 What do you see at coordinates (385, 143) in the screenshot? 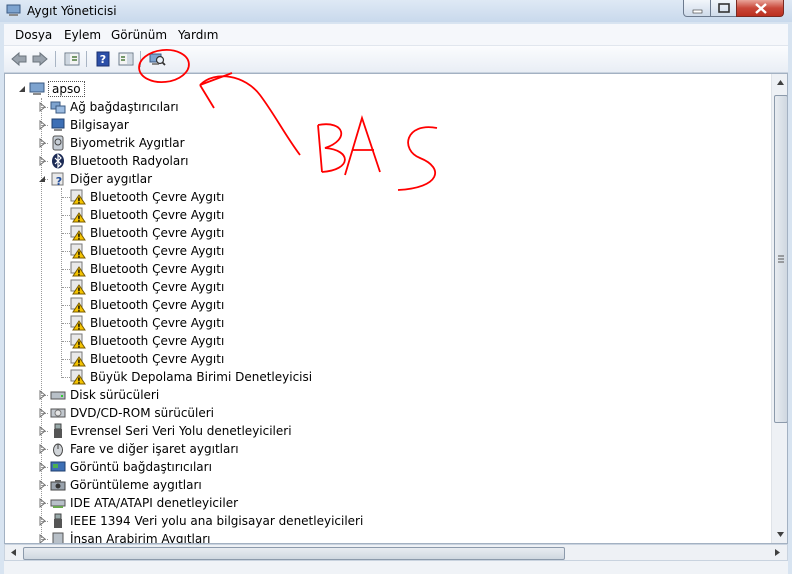
I see `tree-category: Biyometrik Aygıtlar` at bounding box center [385, 143].